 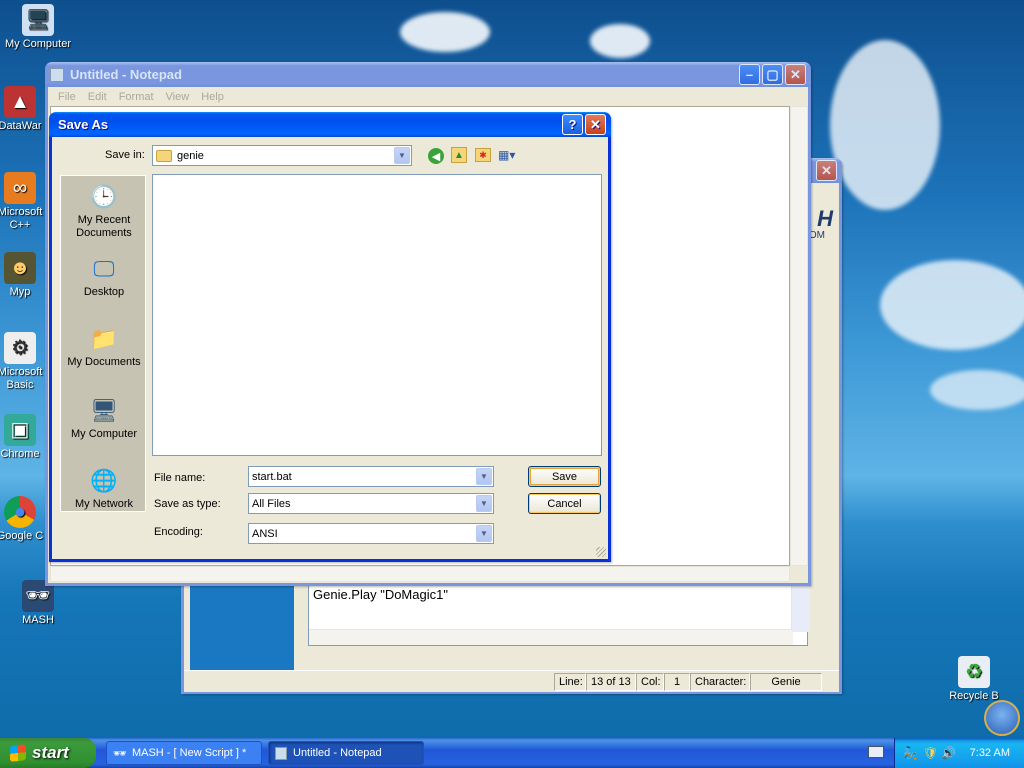 What do you see at coordinates (190, 155) in the screenshot?
I see `save-in-value: genie` at bounding box center [190, 155].